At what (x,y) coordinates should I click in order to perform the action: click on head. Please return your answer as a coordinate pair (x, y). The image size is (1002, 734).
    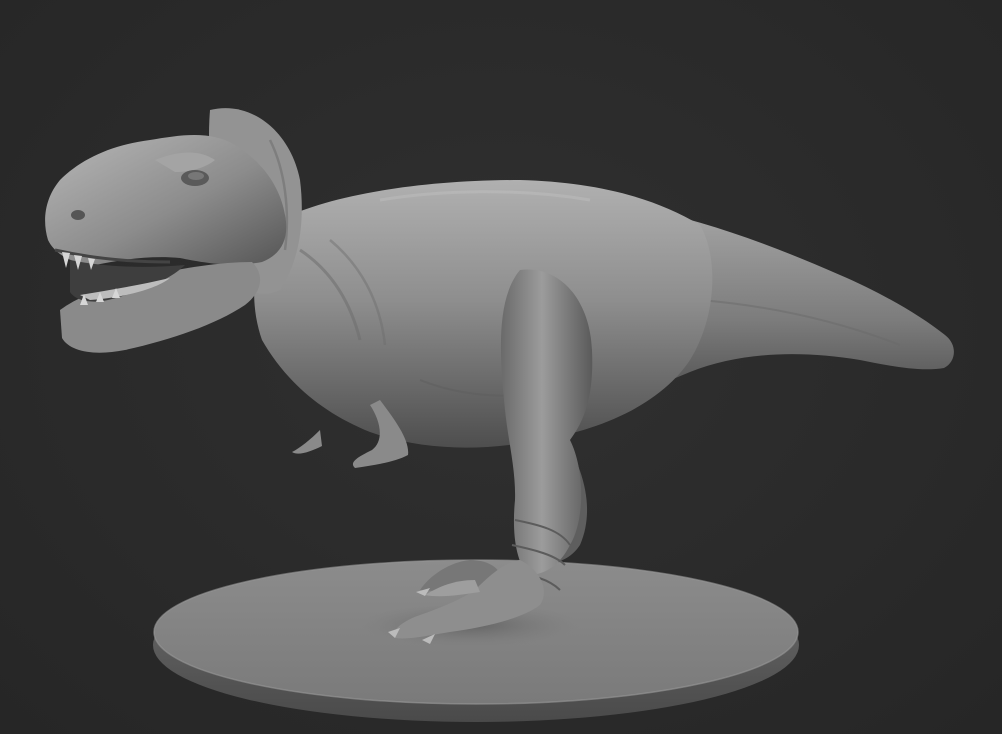
    Looking at the image, I should click on (166, 244).